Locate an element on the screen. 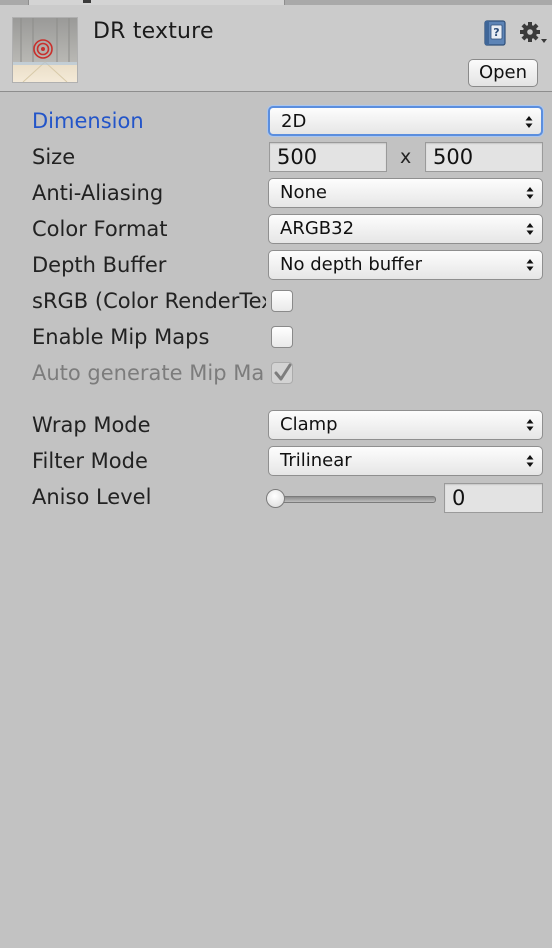 This screenshot has height=948, width=552. size-height-field: 500 is located at coordinates (484, 157).